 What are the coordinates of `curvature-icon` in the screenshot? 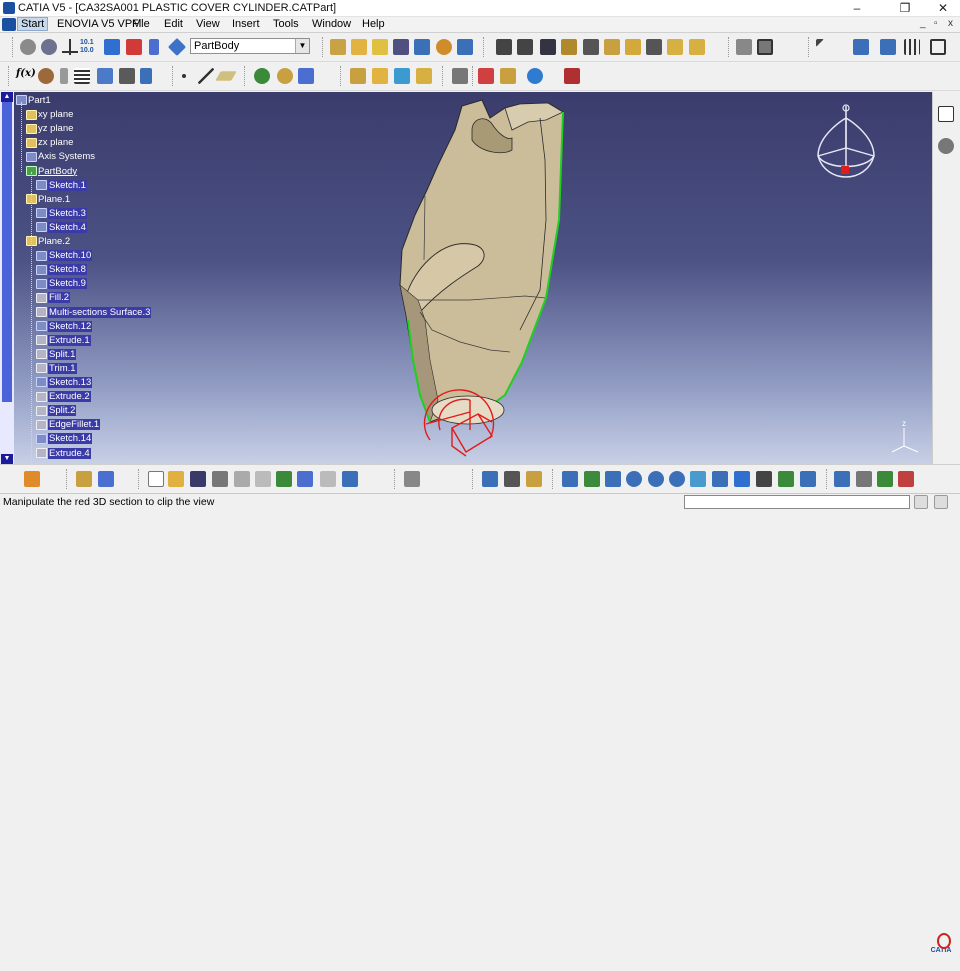 It's located at (306, 76).